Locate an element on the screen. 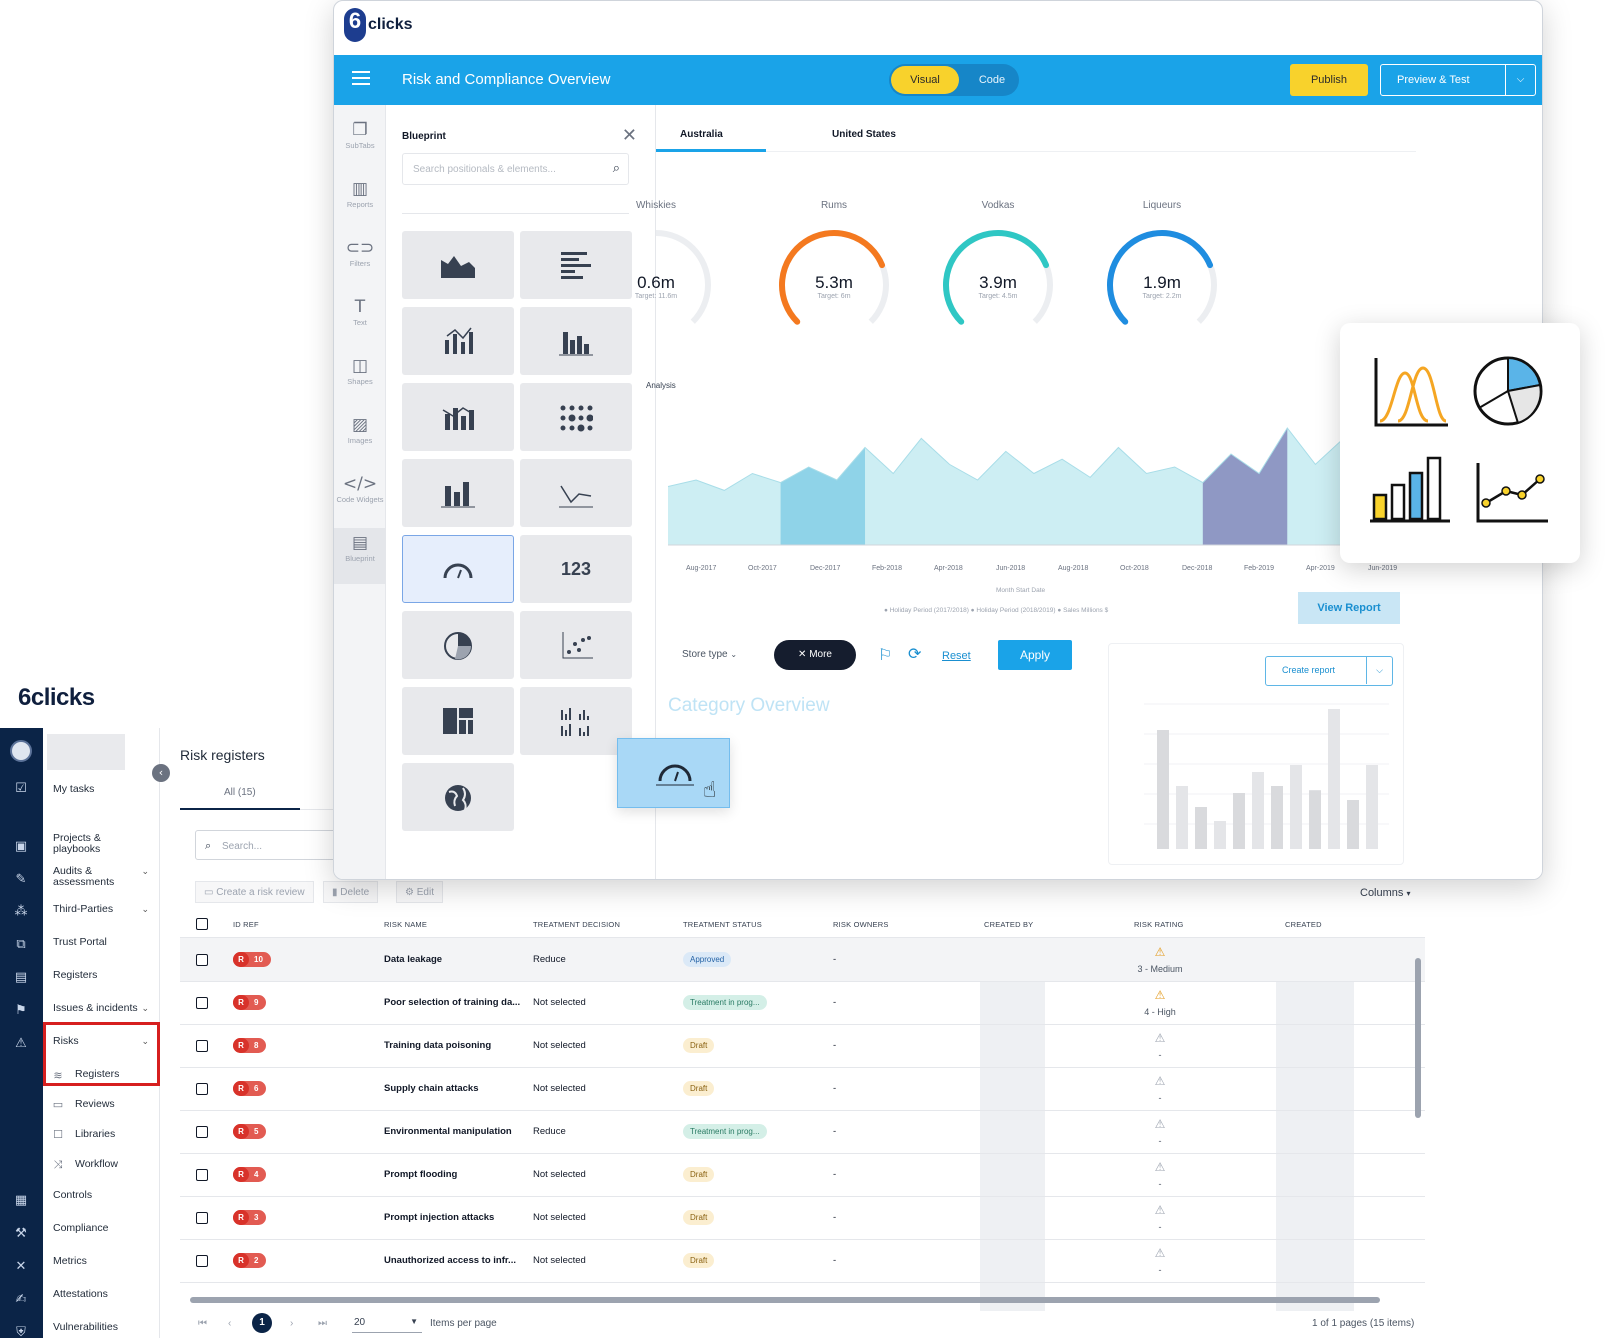 The image size is (1614, 1338). blueprint-tile-small-multiples is located at coordinates (576, 721).